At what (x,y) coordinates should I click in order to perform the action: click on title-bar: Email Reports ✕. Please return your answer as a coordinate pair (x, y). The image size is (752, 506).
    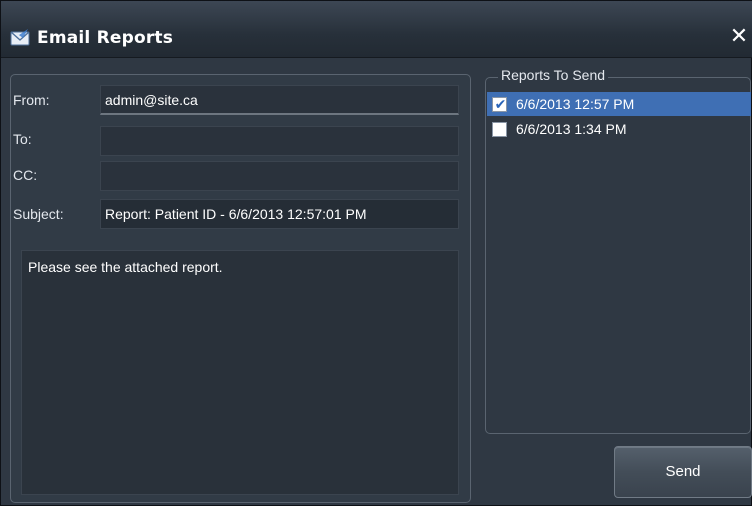
    Looking at the image, I should click on (376, 29).